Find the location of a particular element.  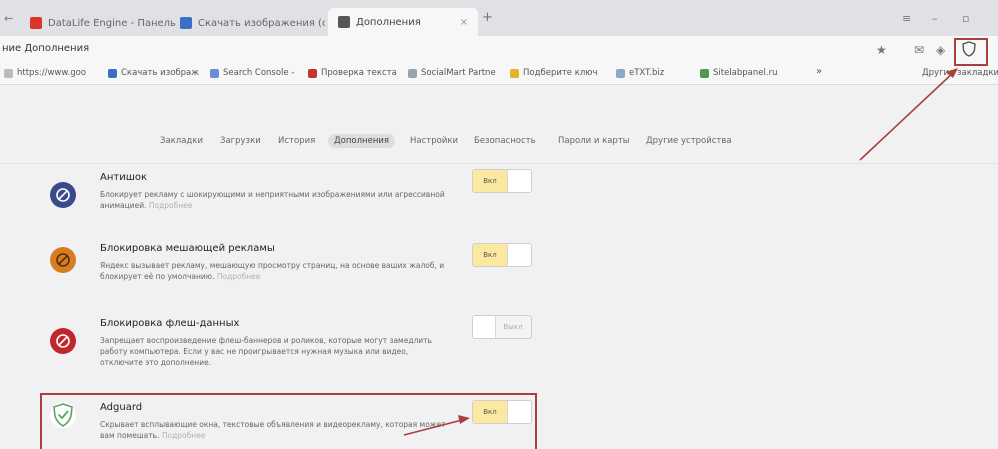

arrow-to-adguard-toggle is located at coordinates (435, 427).